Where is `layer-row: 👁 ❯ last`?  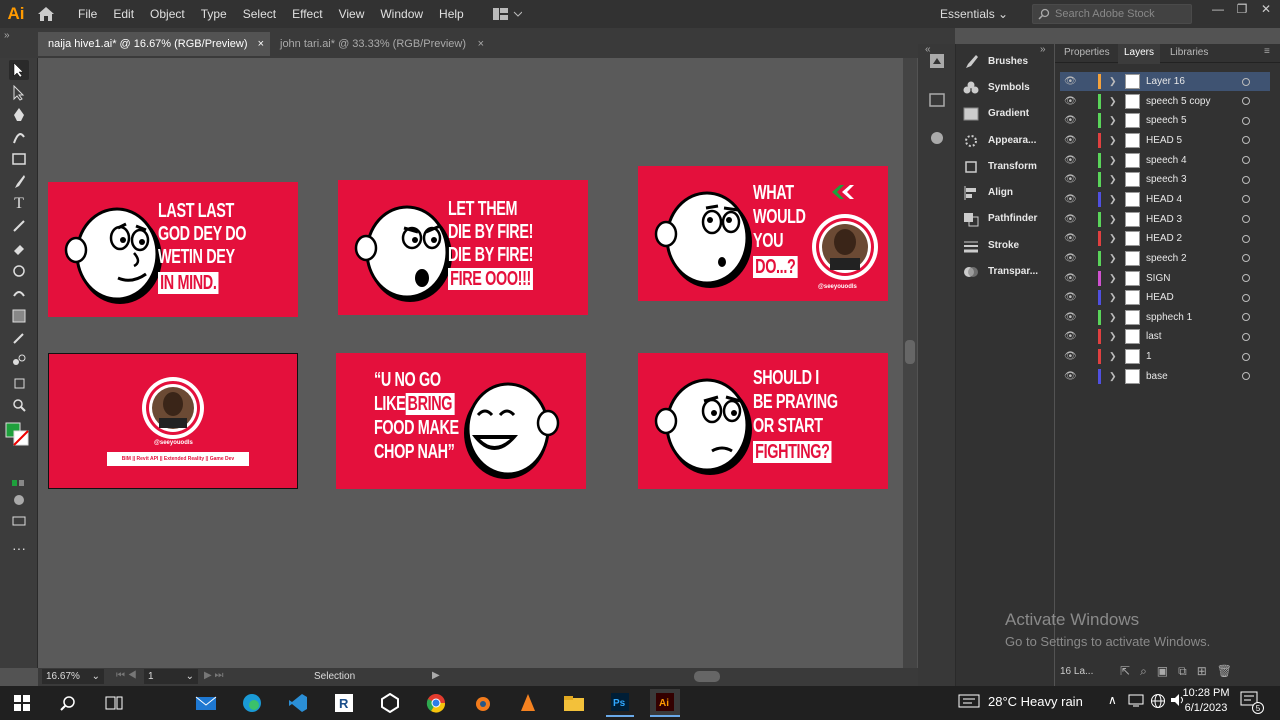
layer-row: 👁 ❯ last is located at coordinates (1165, 336).